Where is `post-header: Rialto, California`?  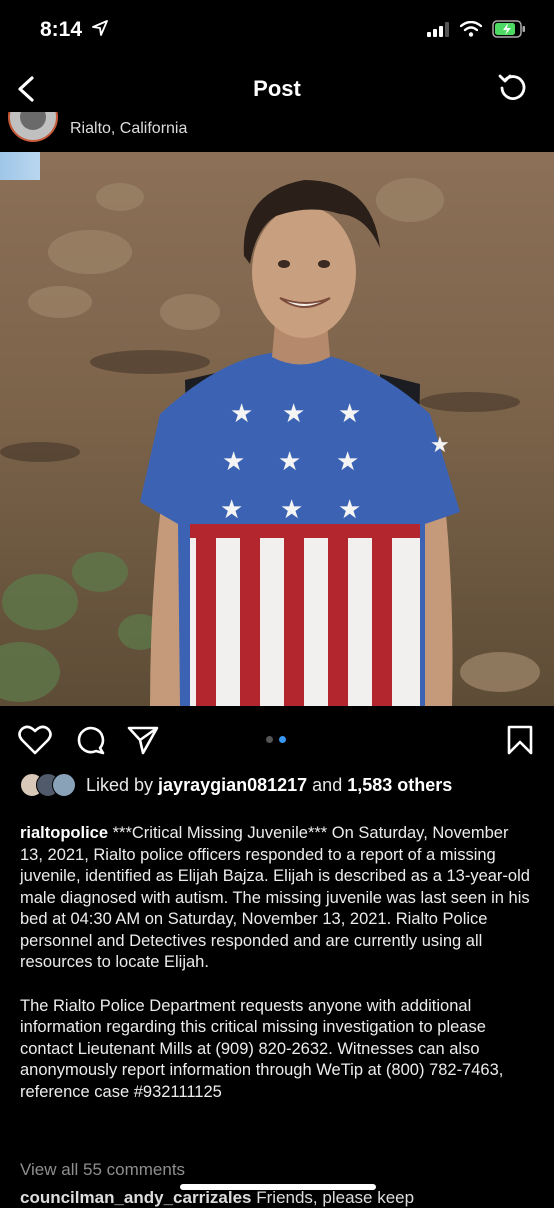
post-header: Rialto, California is located at coordinates (277, 132).